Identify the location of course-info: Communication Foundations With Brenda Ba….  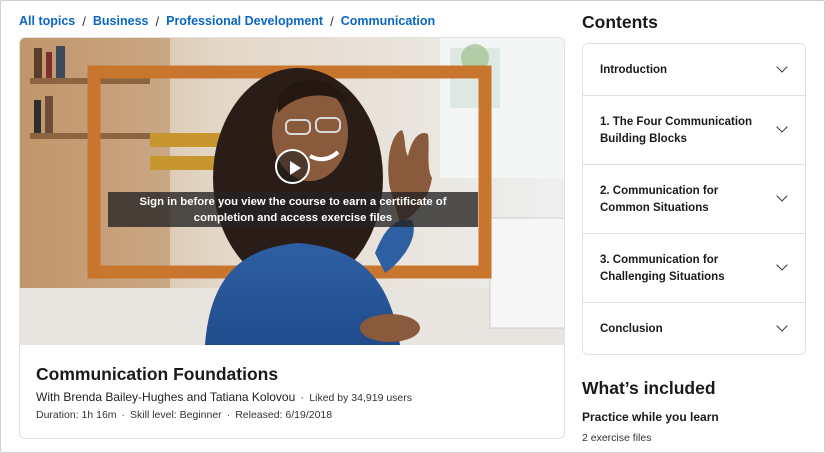
(292, 391).